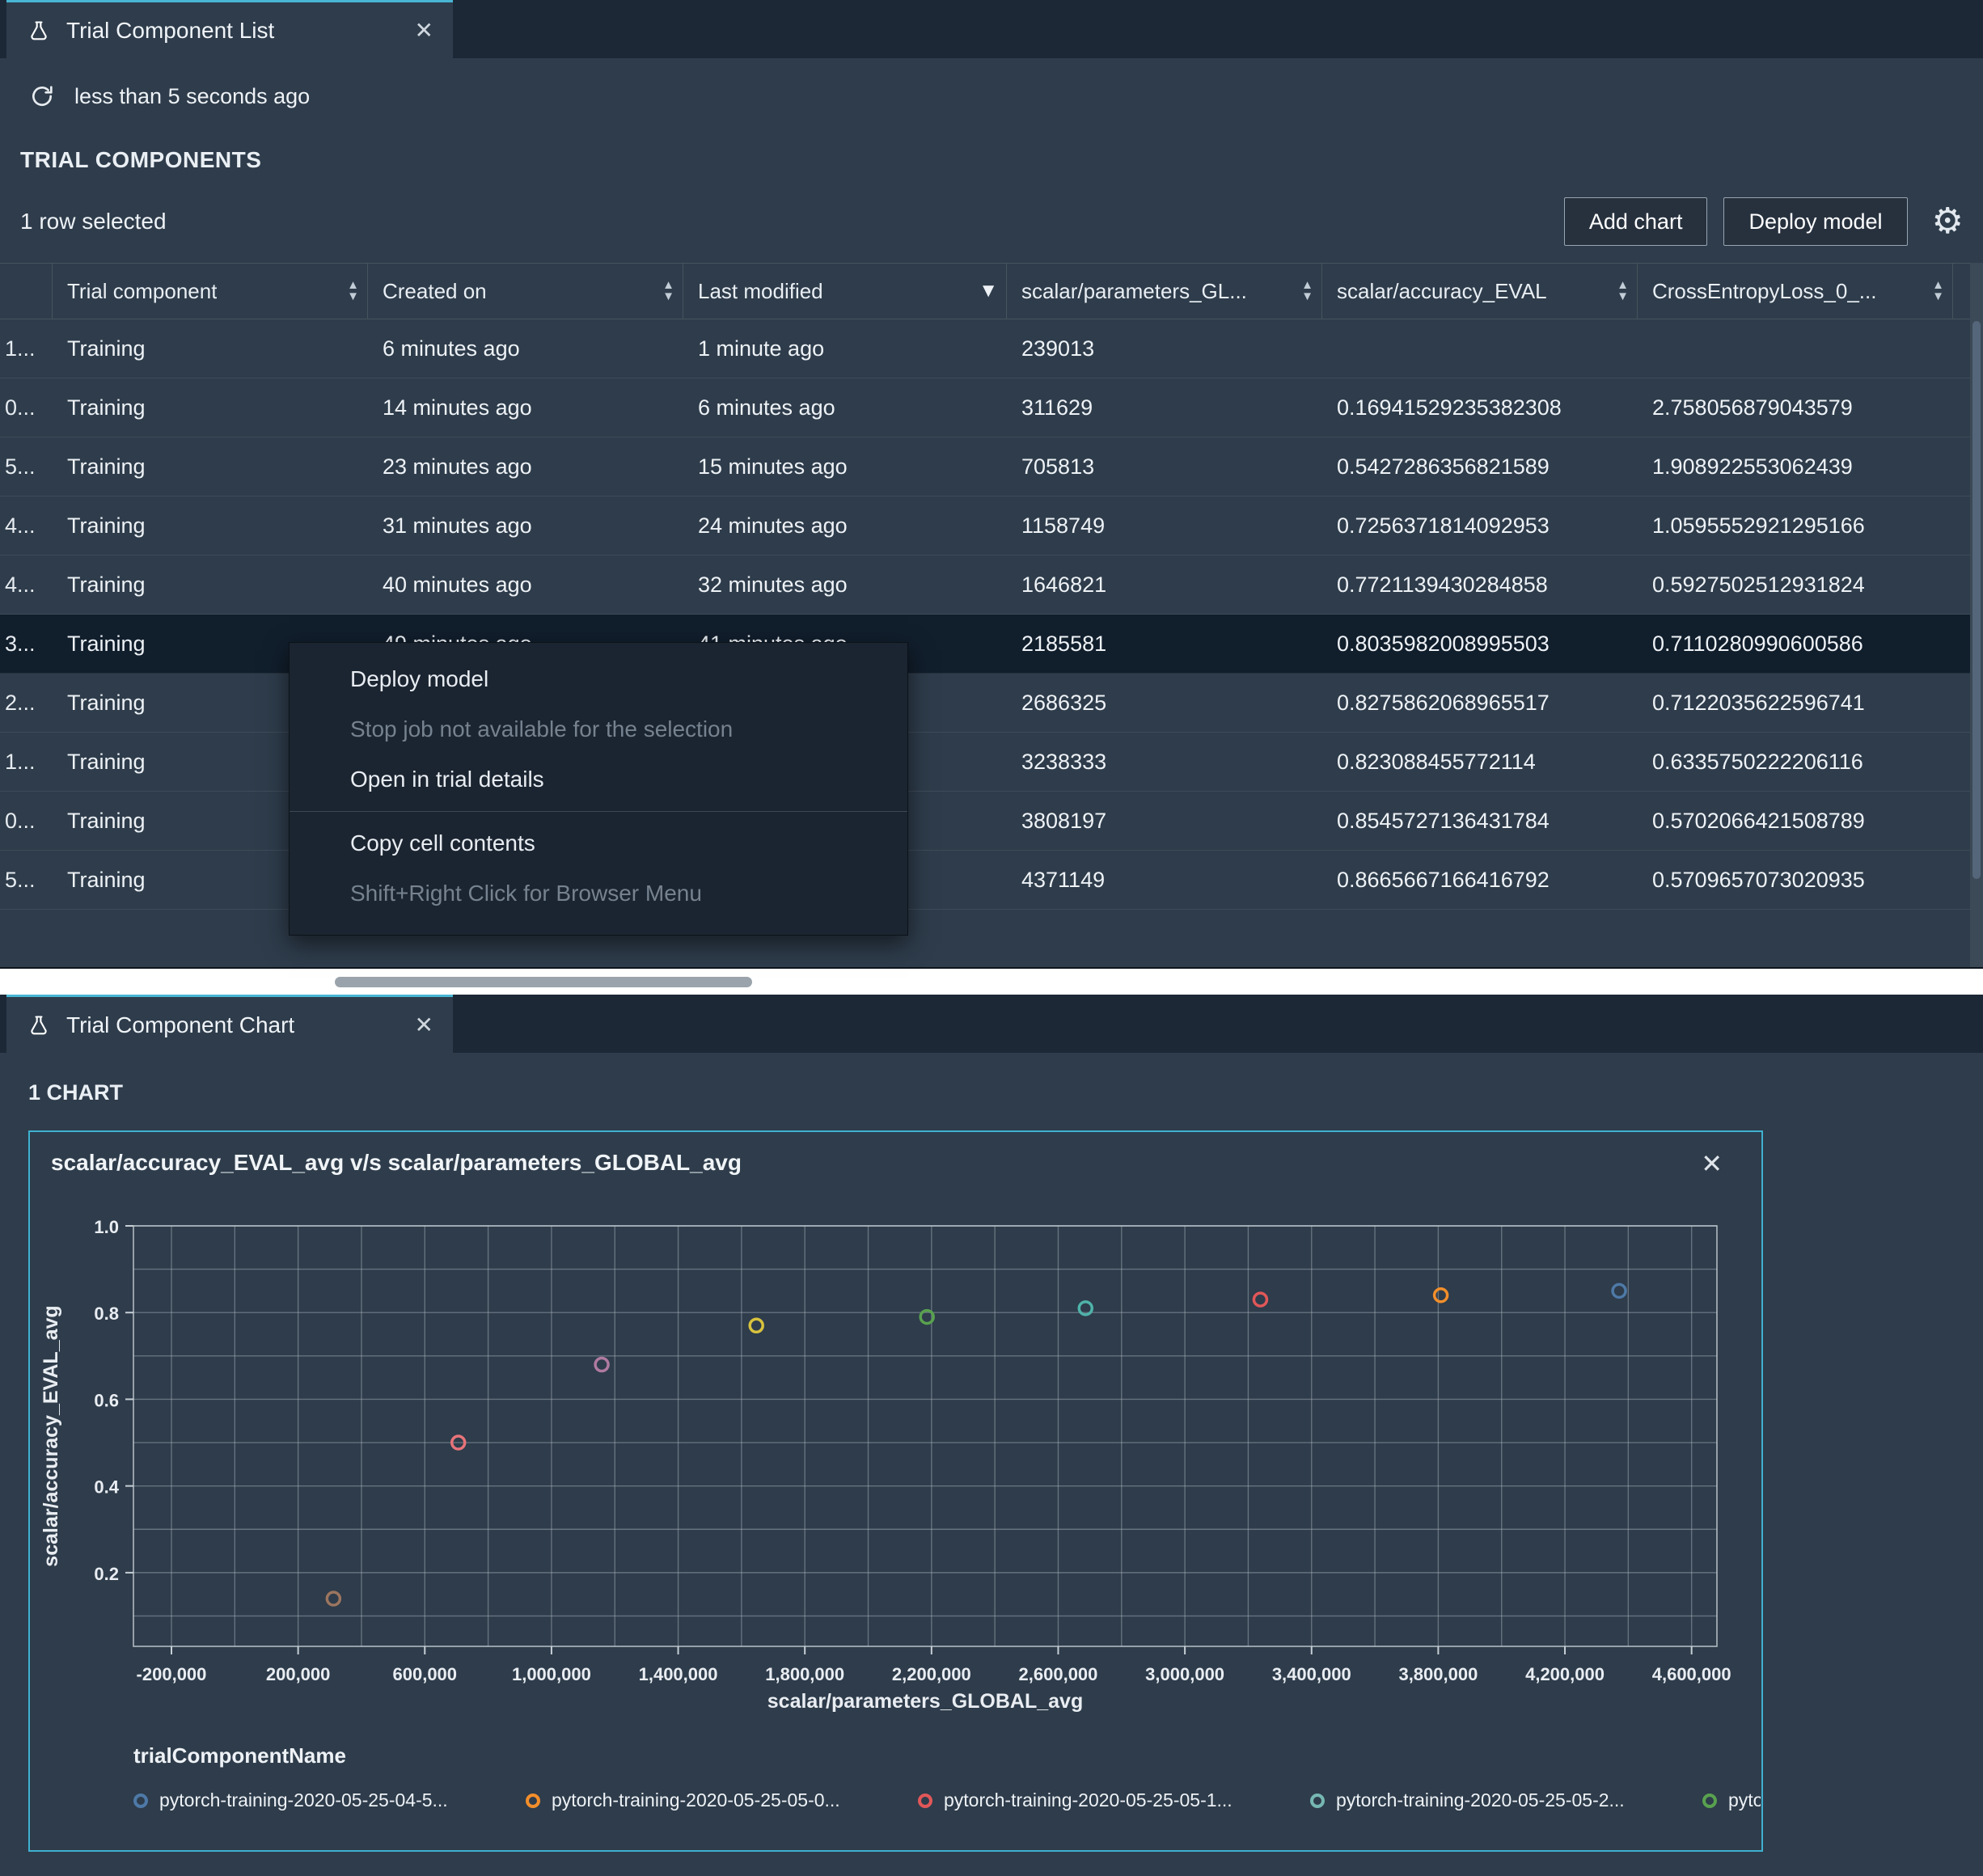 This screenshot has width=1983, height=1876. I want to click on table-cell: 2185581, so click(1164, 645).